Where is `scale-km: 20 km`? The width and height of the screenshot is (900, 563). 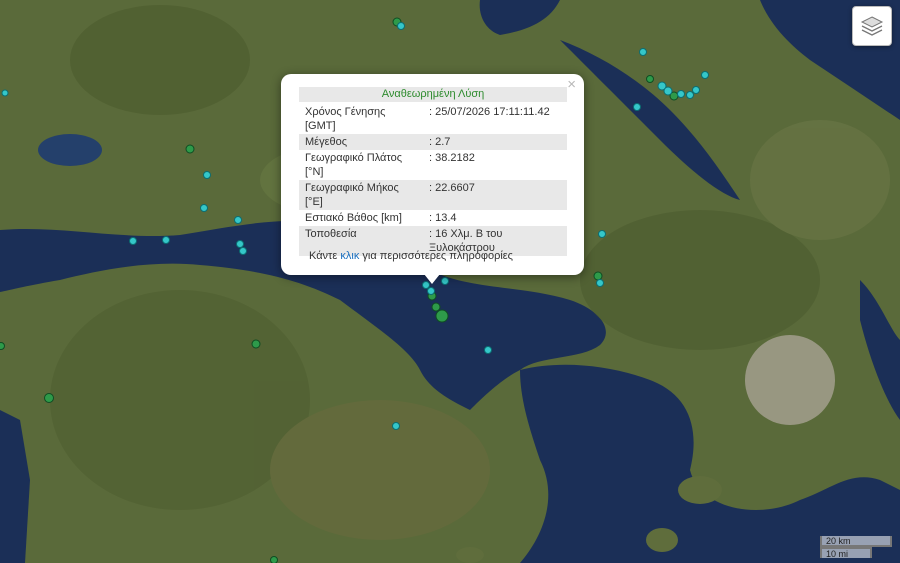
scale-km: 20 km is located at coordinates (856, 541).